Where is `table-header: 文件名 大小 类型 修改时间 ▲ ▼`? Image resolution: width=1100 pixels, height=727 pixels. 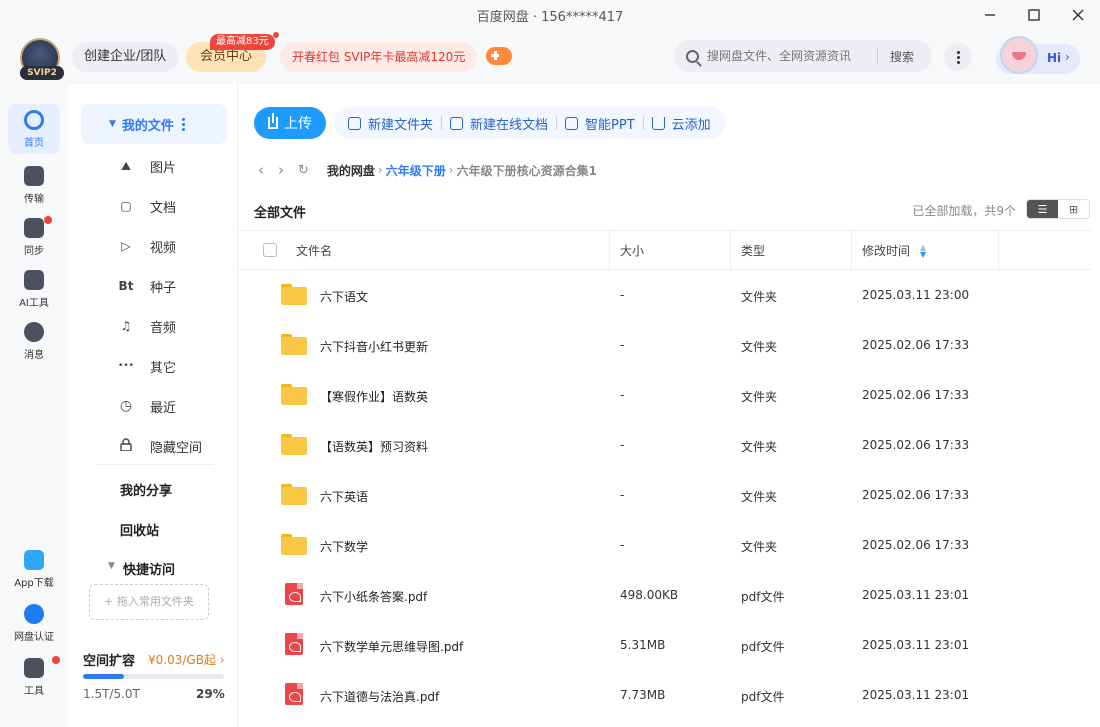 table-header: 文件名 大小 类型 修改时间 ▲ ▼ is located at coordinates (665, 250).